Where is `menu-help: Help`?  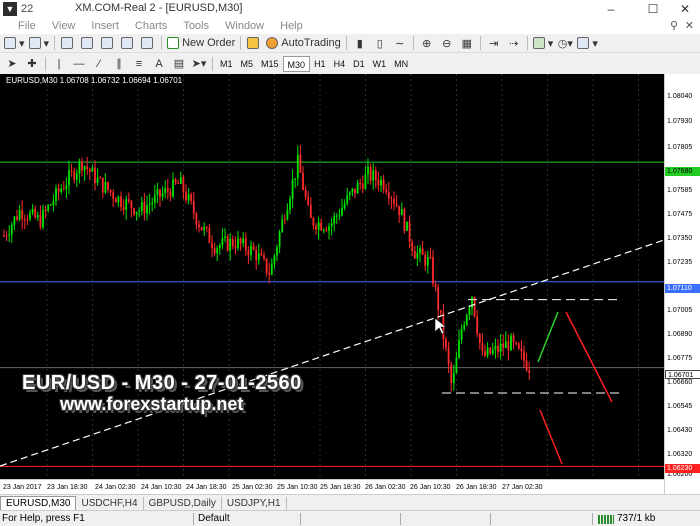
menu-help: Help is located at coordinates (291, 26).